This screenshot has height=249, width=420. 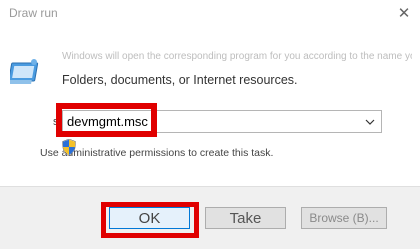 I want to click on close-button: ✕, so click(x=404, y=13).